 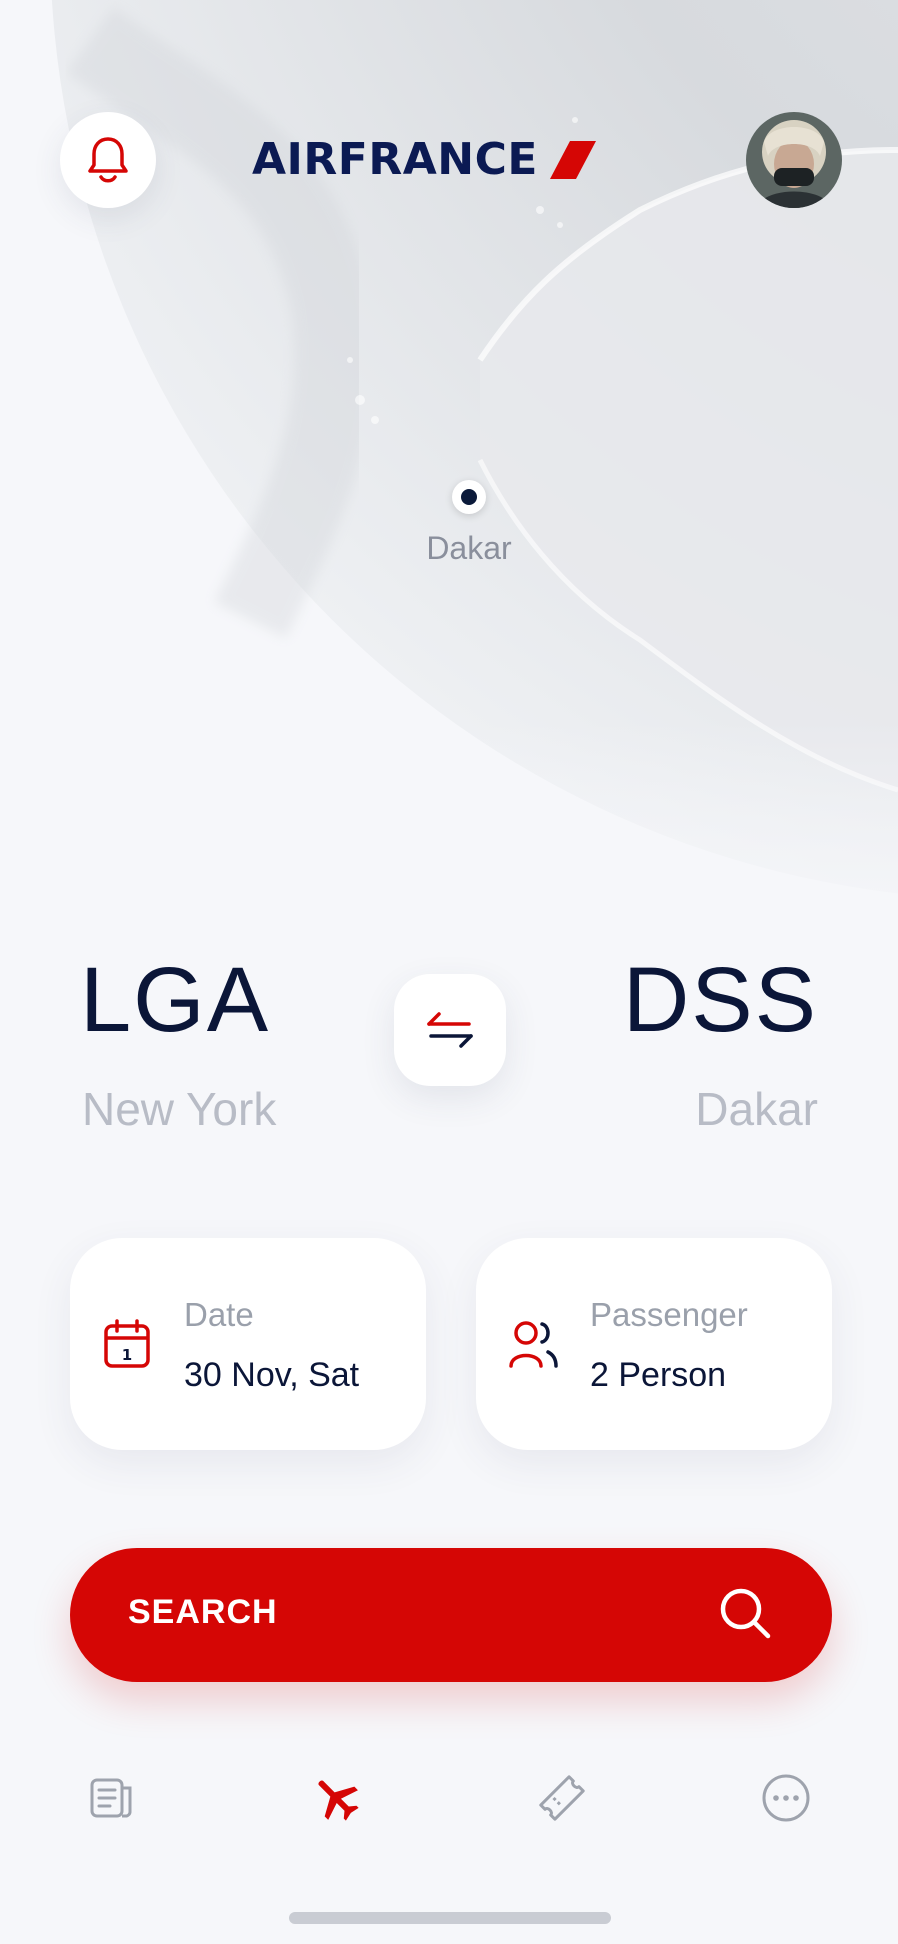 I want to click on swap-arrows-icon, so click(x=450, y=1030).